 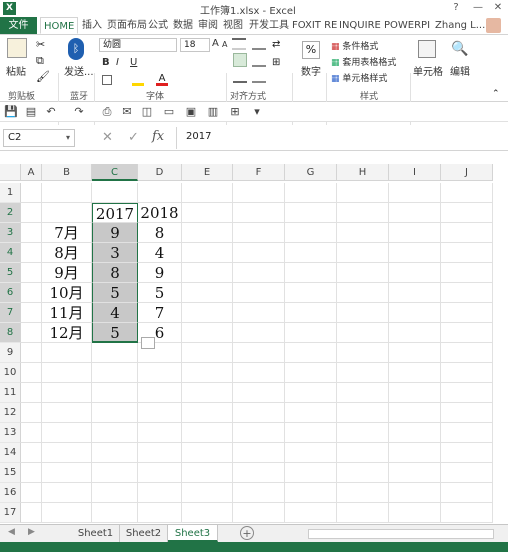 I want to click on bluetooth-icon: ᛒ, so click(x=76, y=49).